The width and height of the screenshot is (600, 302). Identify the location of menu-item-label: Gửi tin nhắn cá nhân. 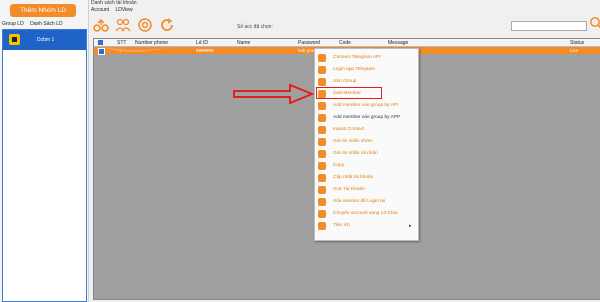
(355, 153).